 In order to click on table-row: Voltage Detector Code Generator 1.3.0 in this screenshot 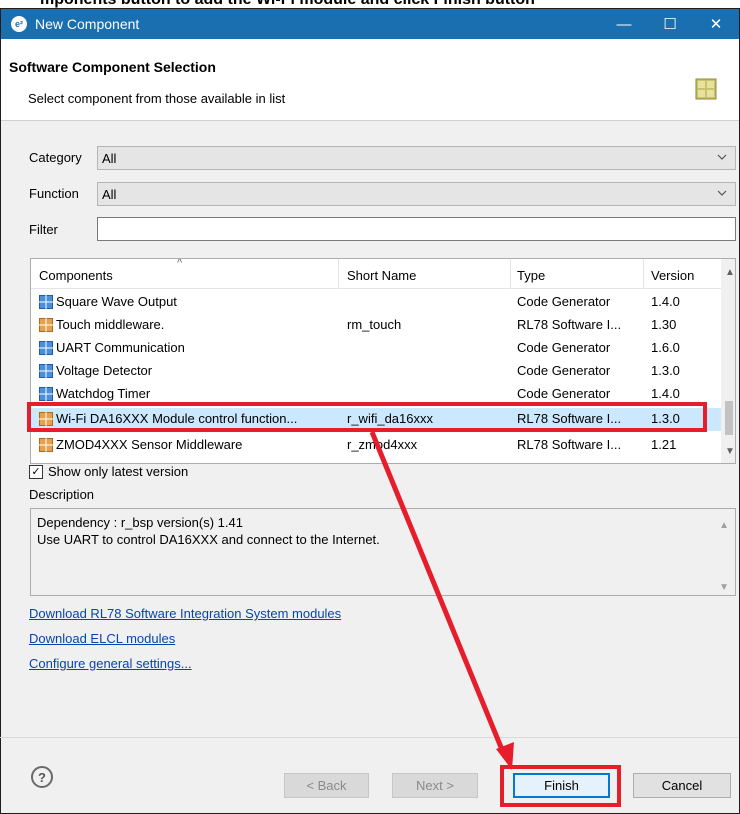, I will do `click(376, 371)`.